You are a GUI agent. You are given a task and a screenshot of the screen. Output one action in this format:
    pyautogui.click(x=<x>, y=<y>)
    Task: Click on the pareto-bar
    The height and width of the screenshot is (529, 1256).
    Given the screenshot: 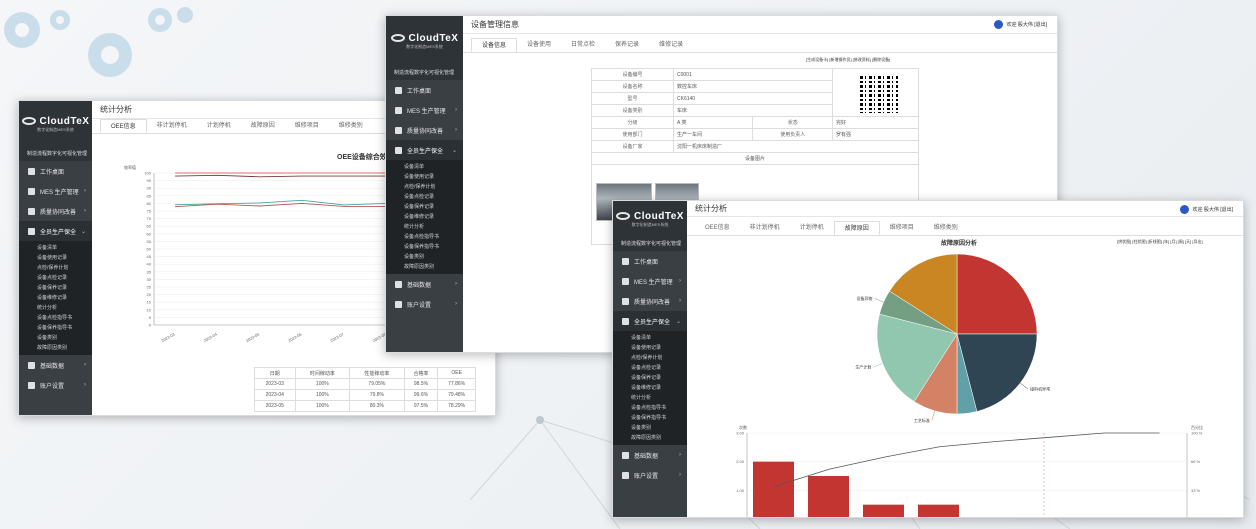 What is the action you would take?
    pyautogui.click(x=883, y=510)
    